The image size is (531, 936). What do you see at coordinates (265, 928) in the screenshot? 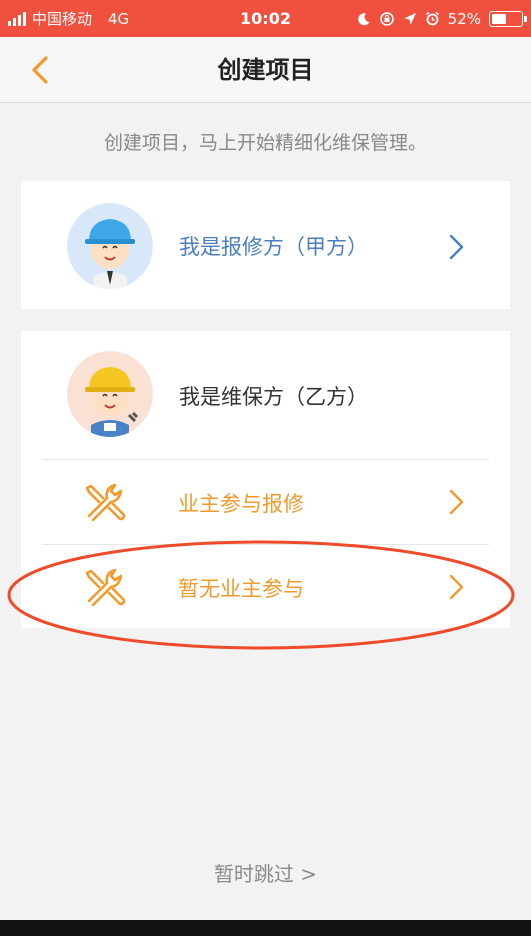
I see `bottom-bar` at bounding box center [265, 928].